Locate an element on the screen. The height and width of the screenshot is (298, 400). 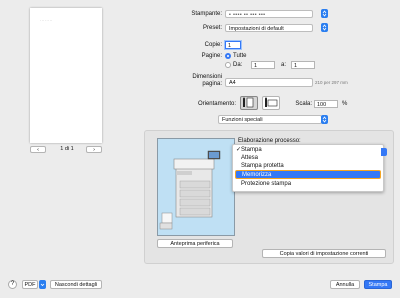
page-navigation: ‹ 1 di 1 › is located at coordinates (66, 150).